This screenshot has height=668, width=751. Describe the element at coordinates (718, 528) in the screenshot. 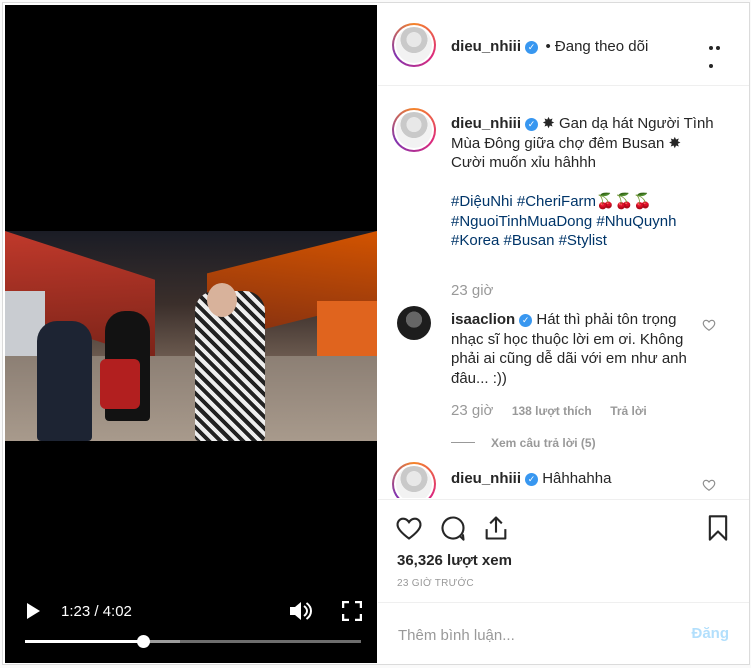

I see `bookmark-icon` at that location.